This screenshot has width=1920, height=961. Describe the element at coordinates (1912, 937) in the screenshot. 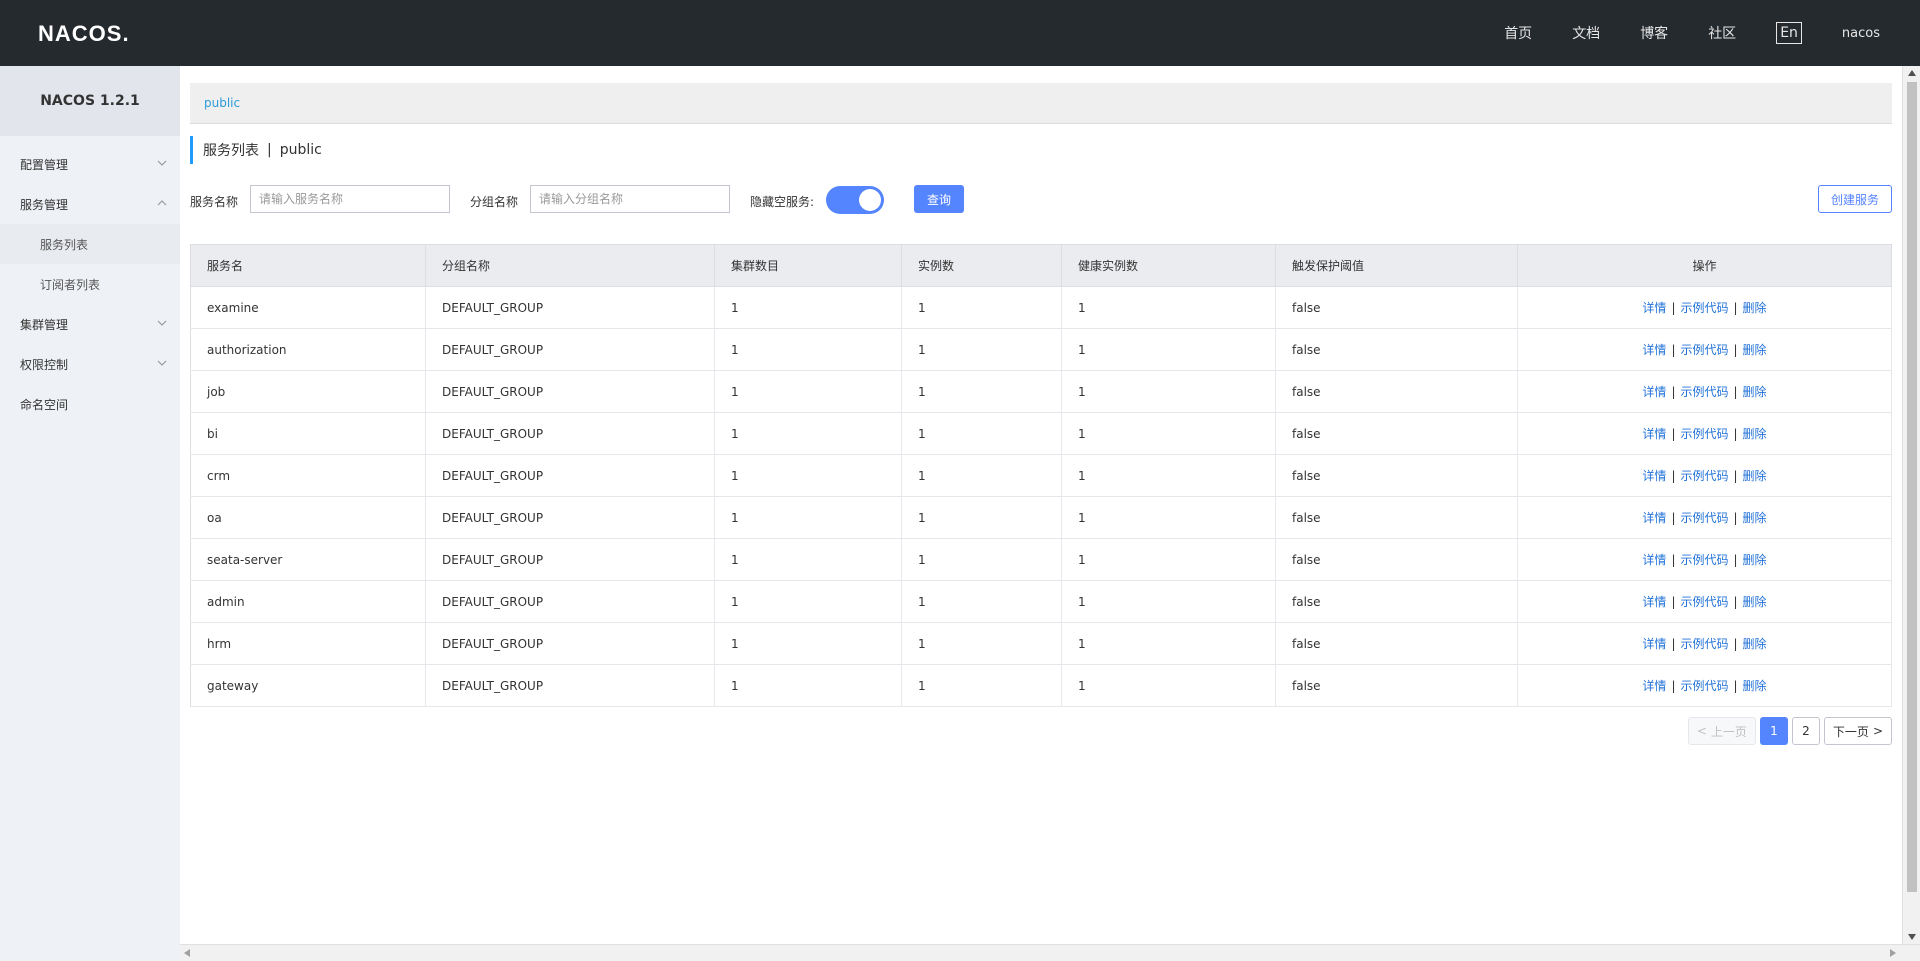

I see `scroll-down-icon` at that location.